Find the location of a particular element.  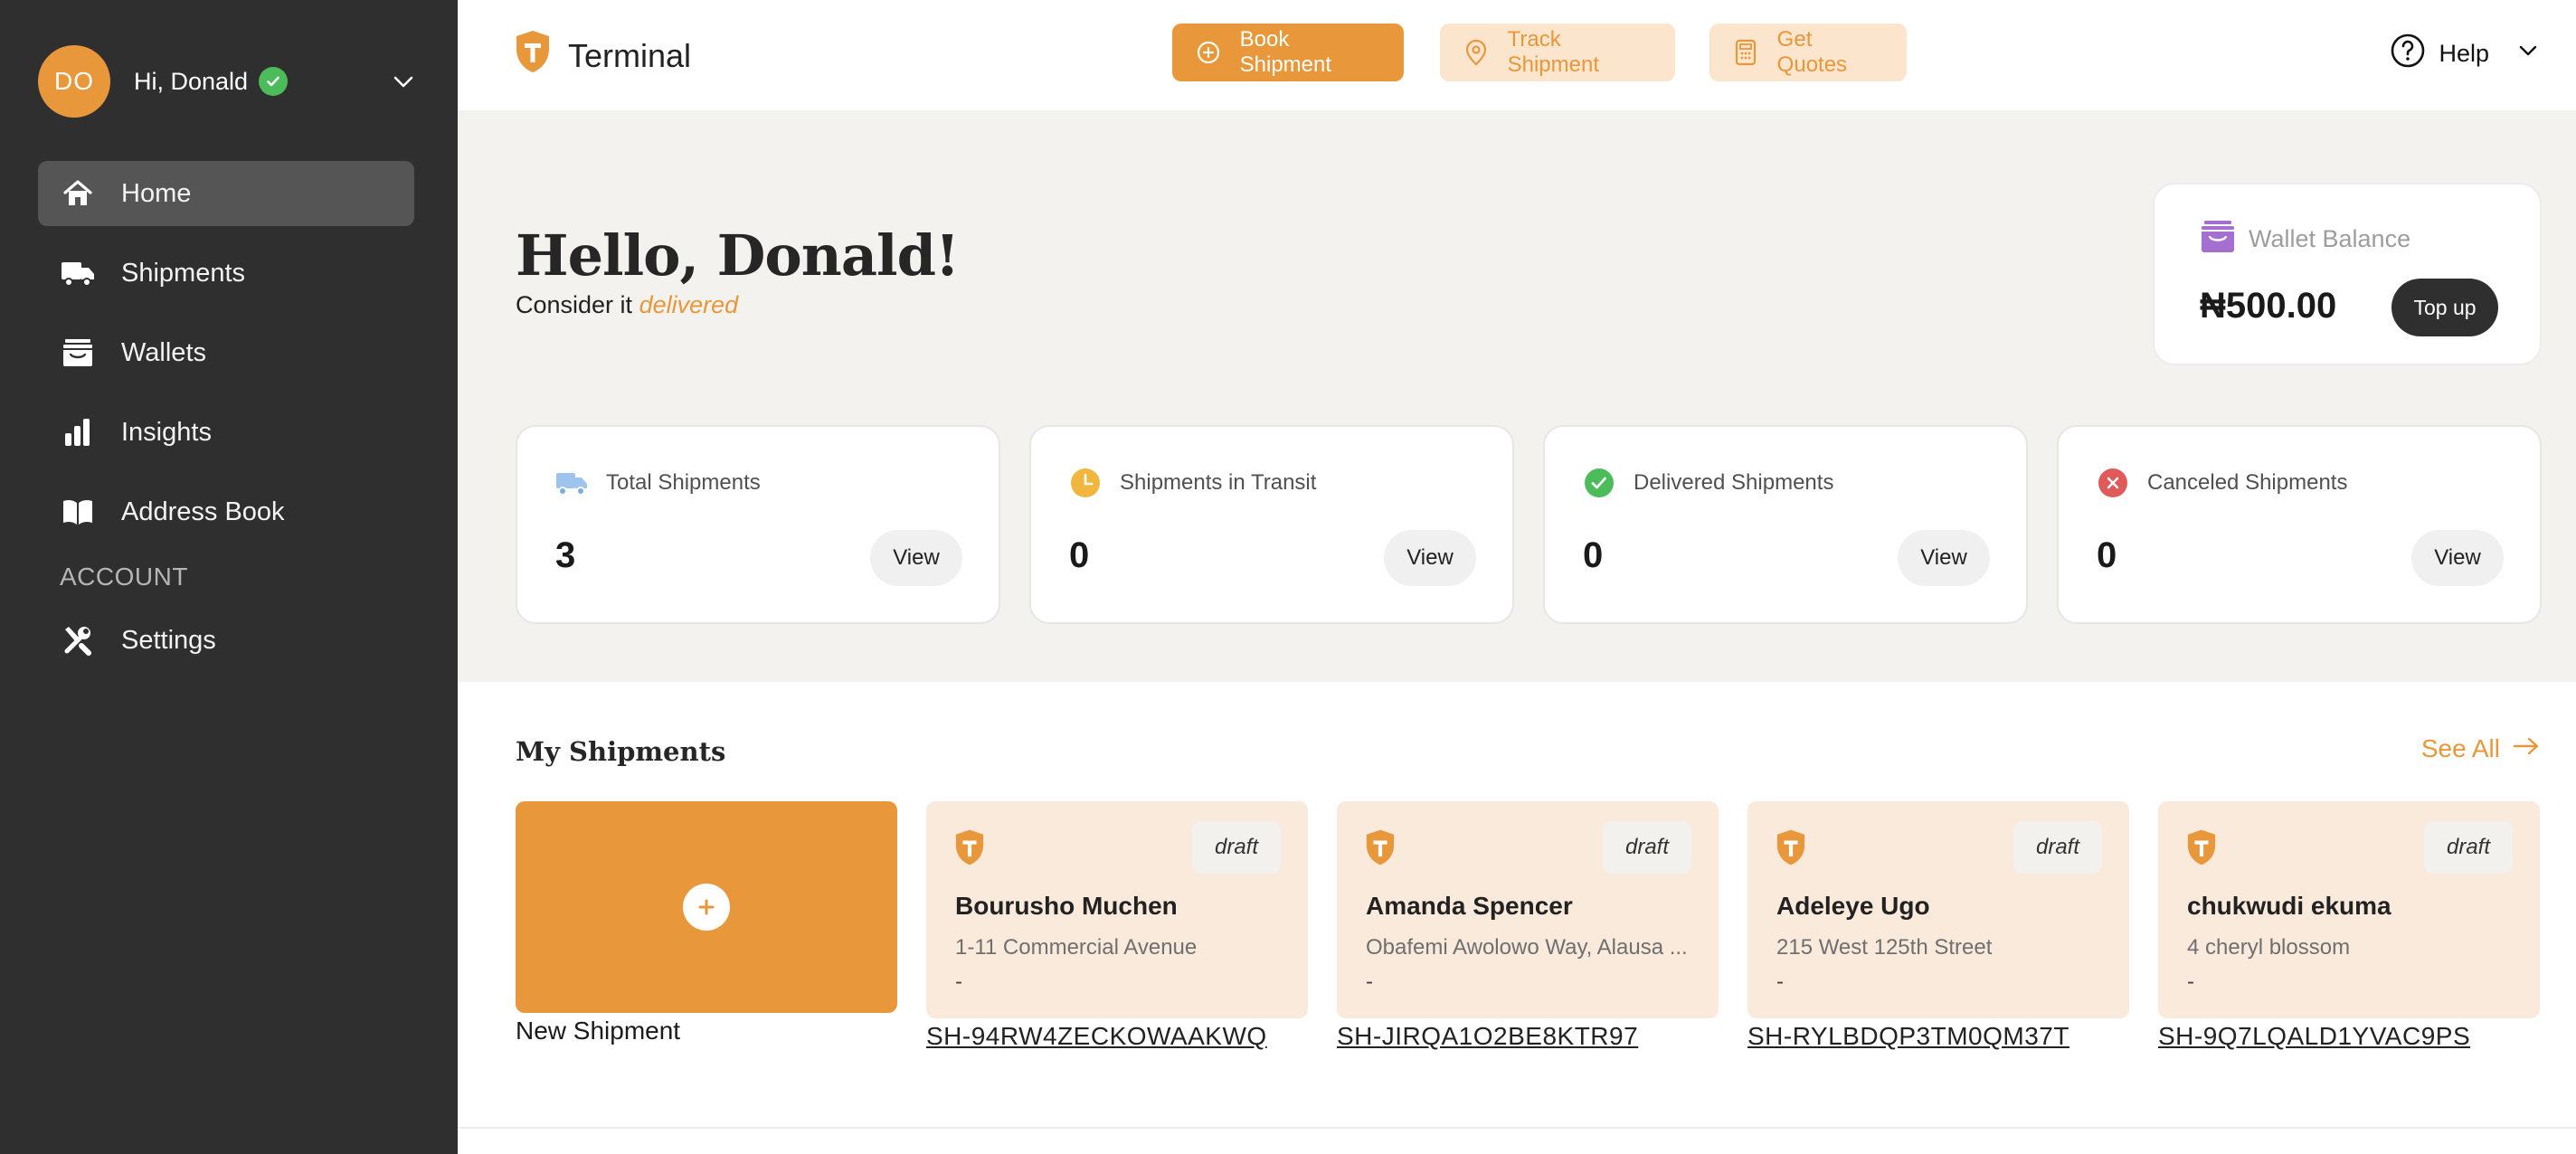

sidebar-item-label: Settings is located at coordinates (168, 640).